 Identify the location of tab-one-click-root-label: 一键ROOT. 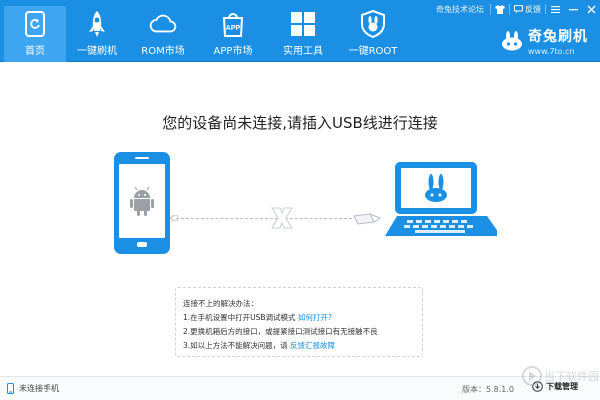
(373, 51).